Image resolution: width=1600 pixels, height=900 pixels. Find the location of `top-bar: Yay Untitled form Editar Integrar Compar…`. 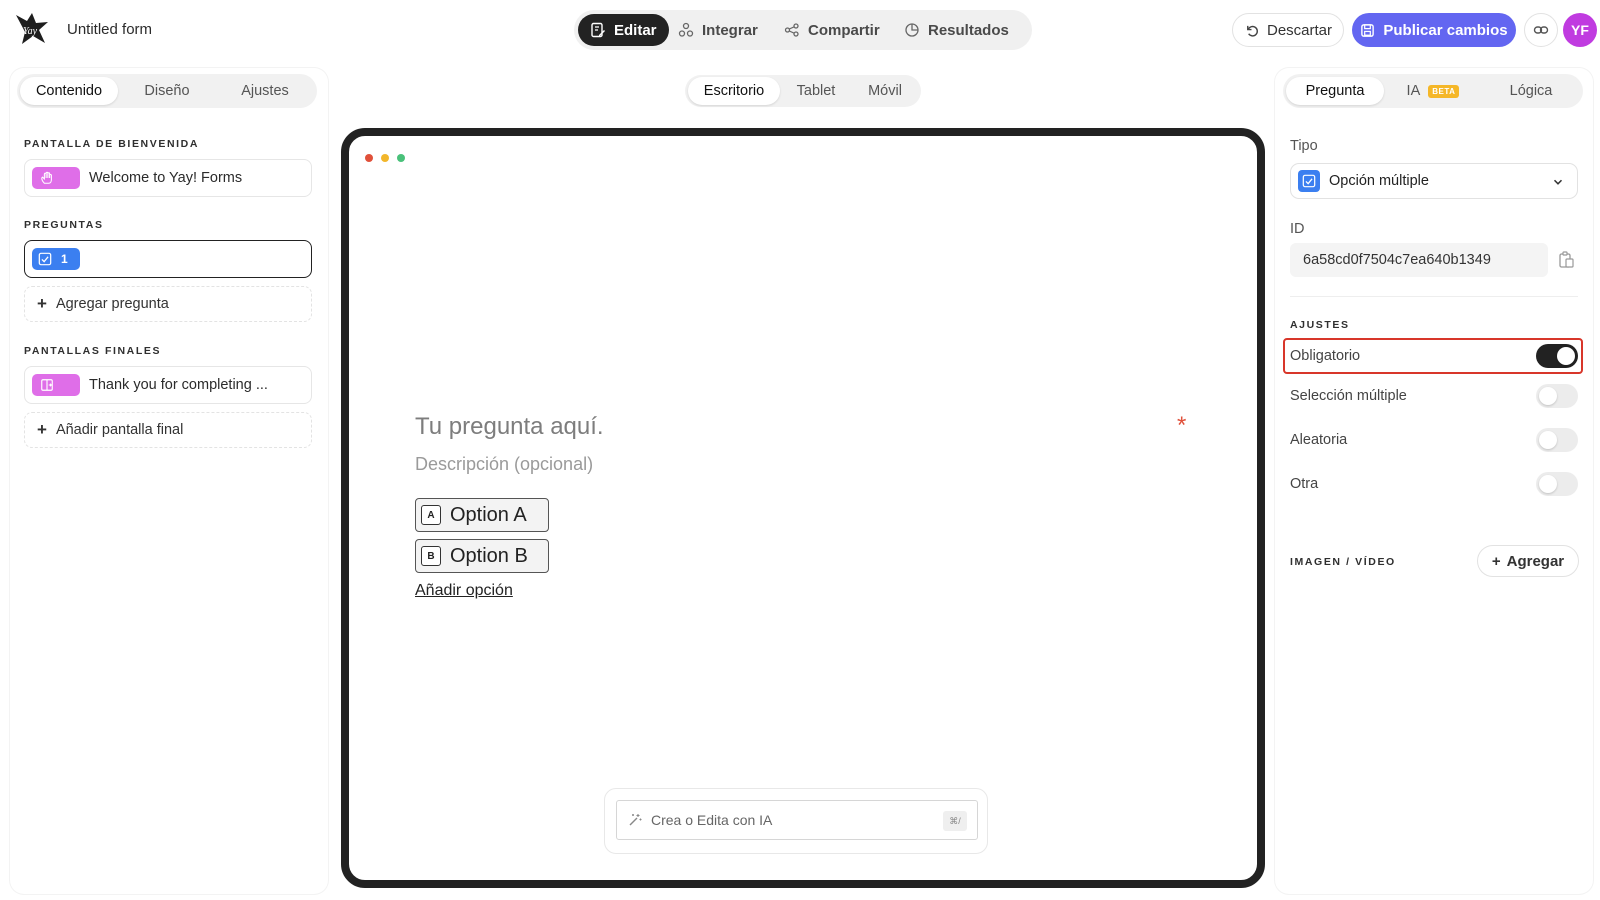

top-bar: Yay Untitled form Editar Integrar Compar… is located at coordinates (800, 30).